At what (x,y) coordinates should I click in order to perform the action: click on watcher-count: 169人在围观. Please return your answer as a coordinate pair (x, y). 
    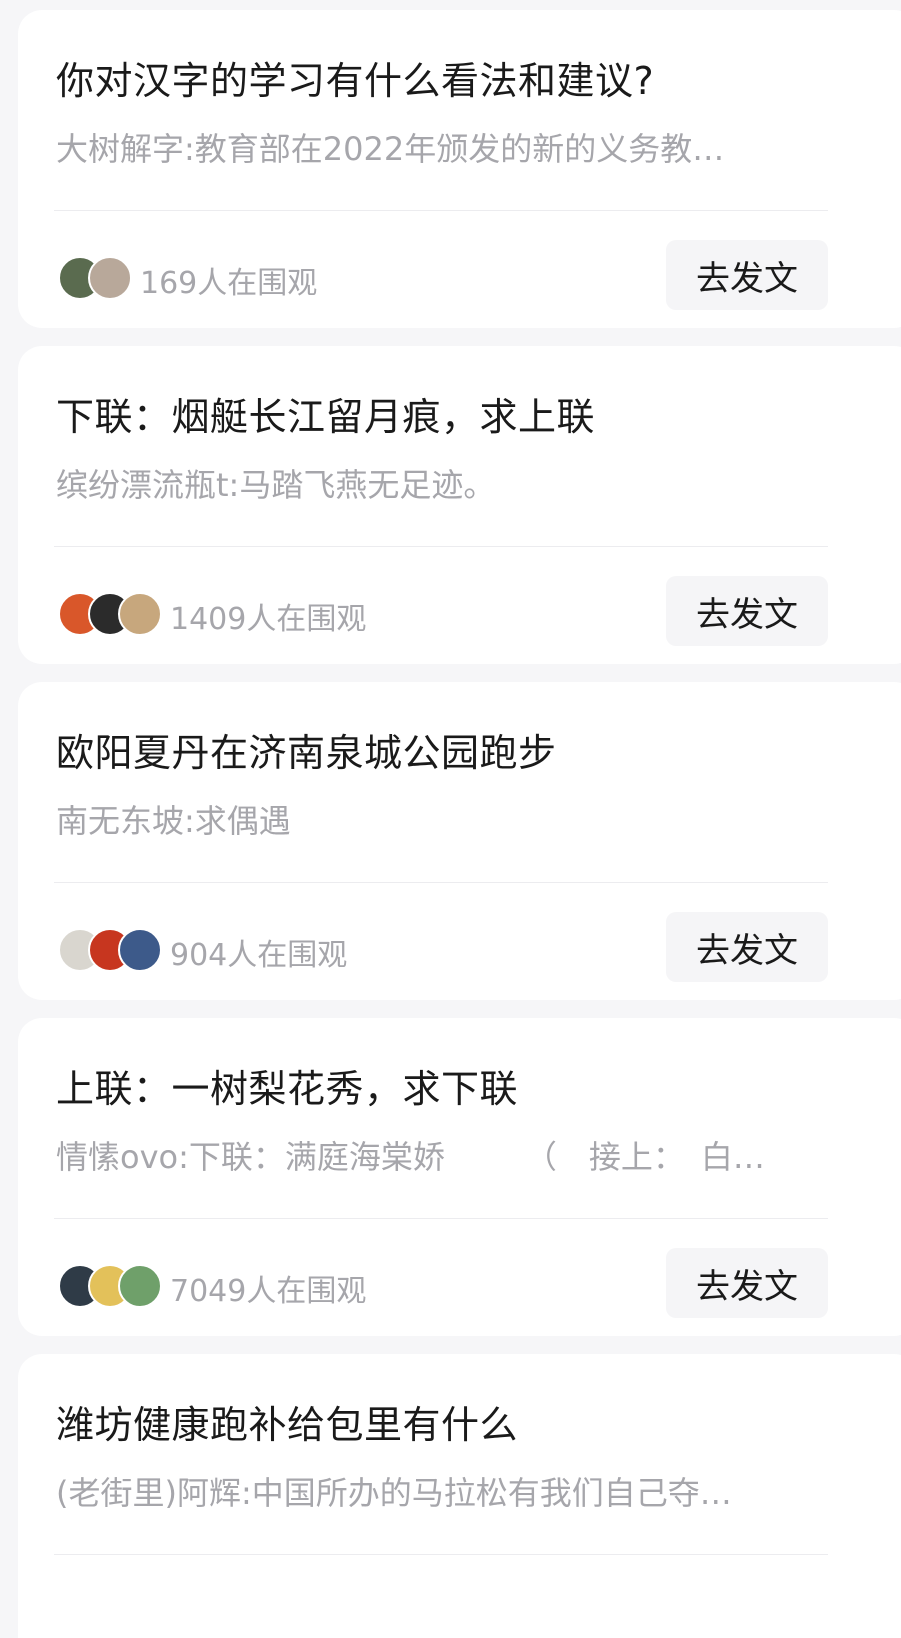
    Looking at the image, I should click on (229, 283).